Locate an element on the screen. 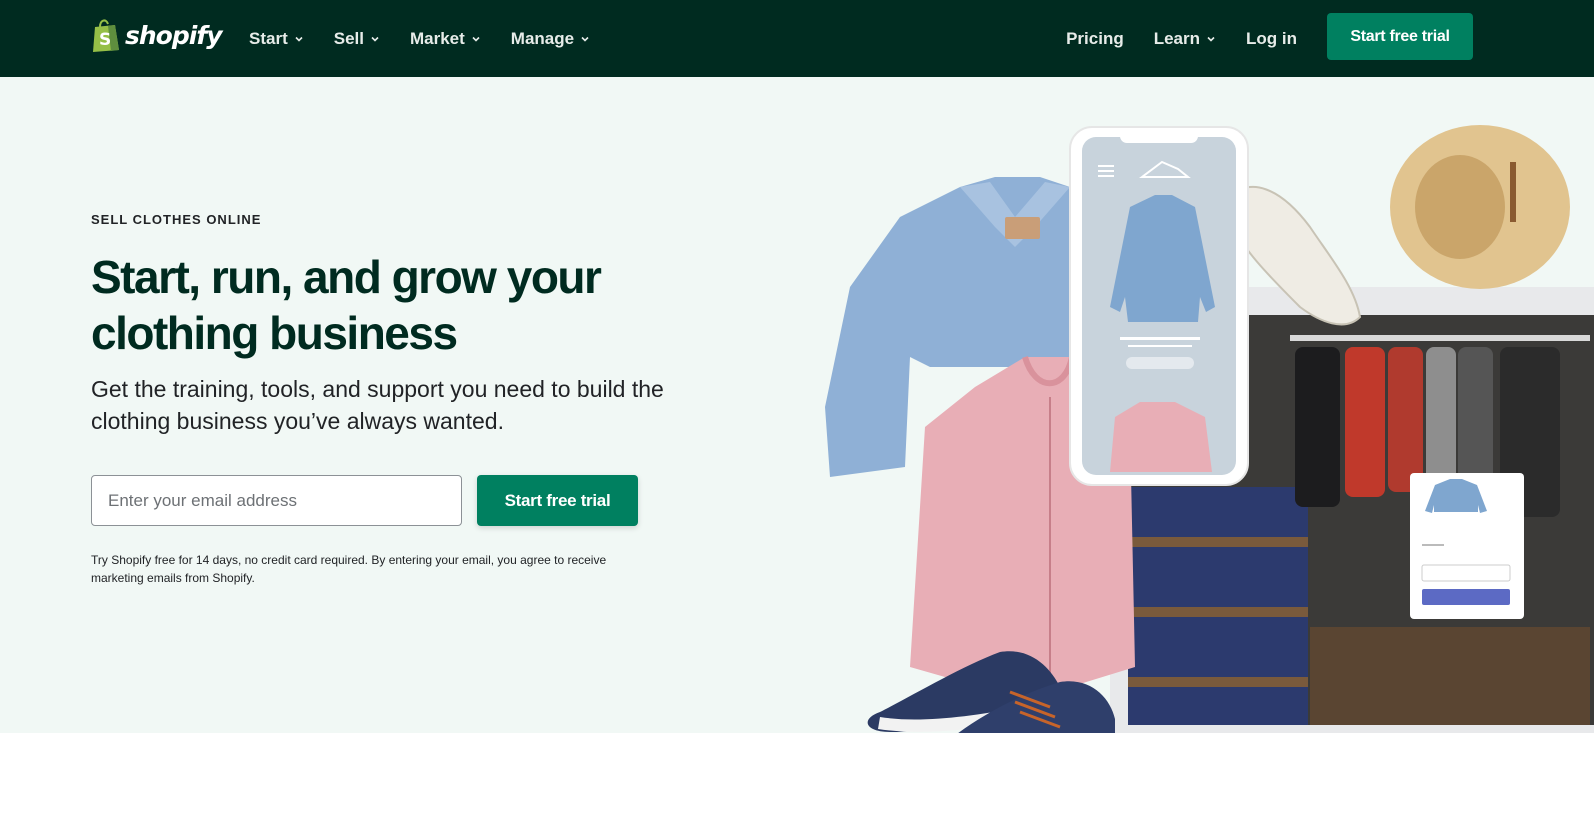 Image resolution: width=1594 pixels, height=827 pixels. nav-market-label: Market is located at coordinates (437, 38).